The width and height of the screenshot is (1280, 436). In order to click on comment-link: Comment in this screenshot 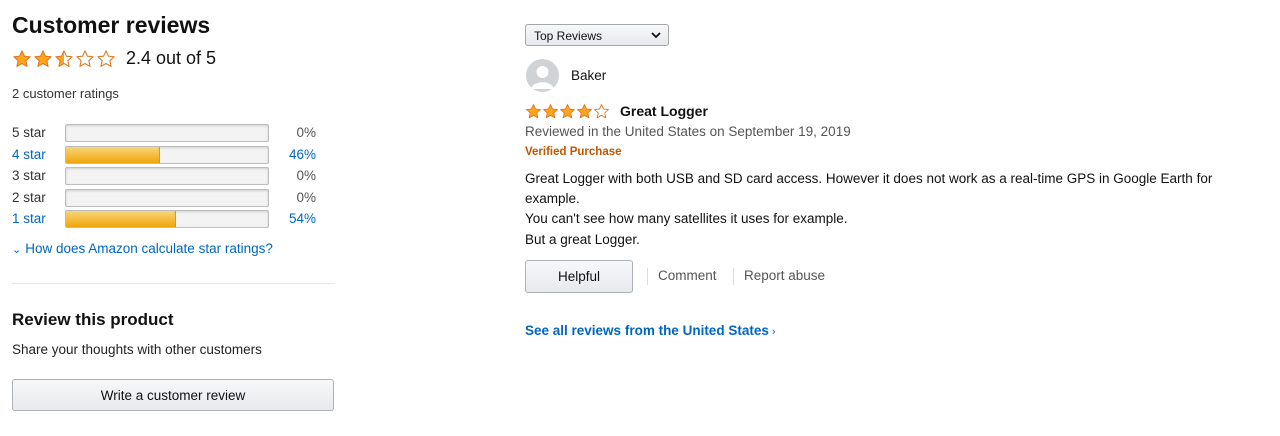, I will do `click(687, 275)`.